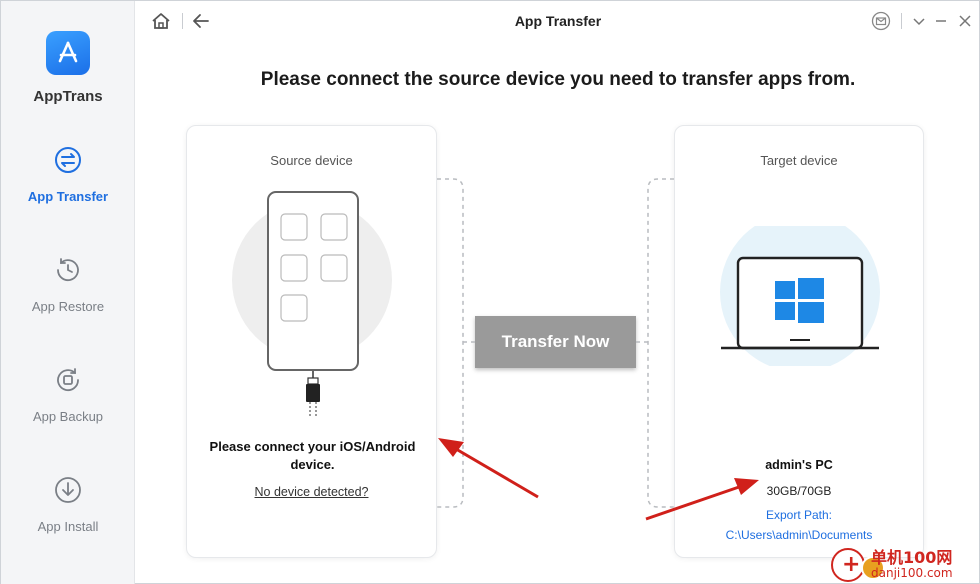 The height and width of the screenshot is (584, 980). Describe the element at coordinates (68, 298) in the screenshot. I see `sidebar-item-app-restore: App Restore` at that location.